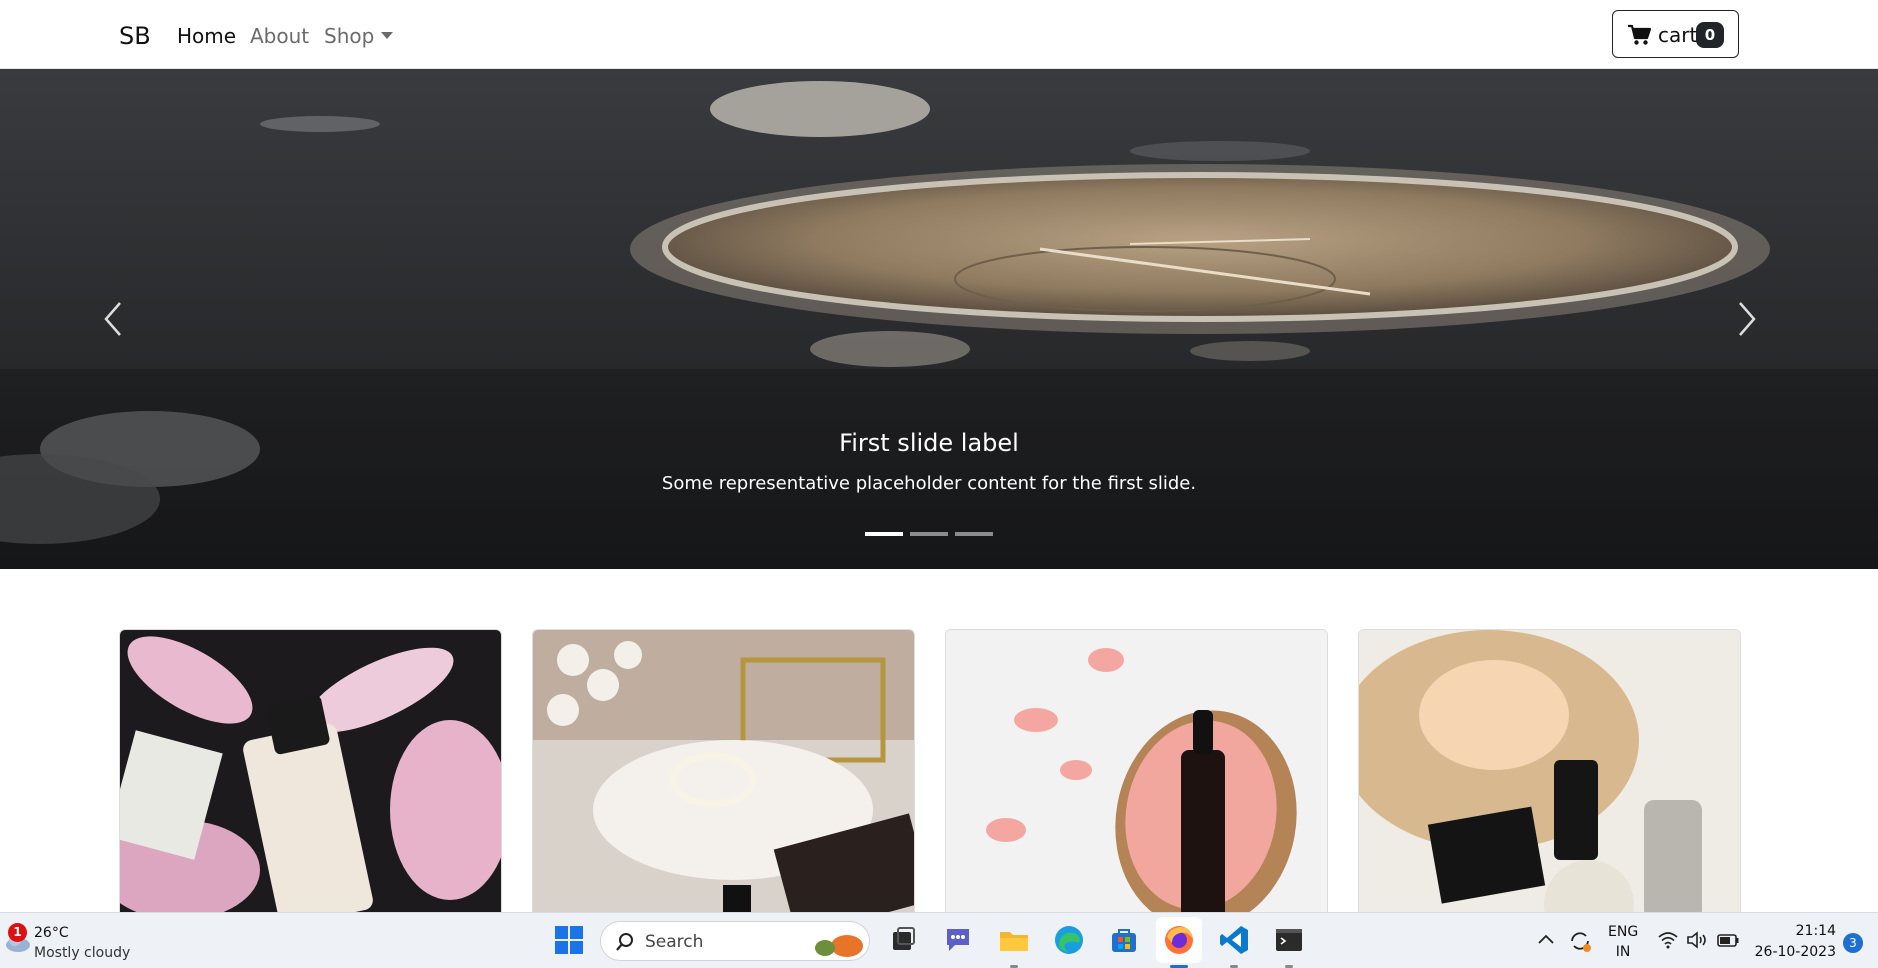  Describe the element at coordinates (51, 933) in the screenshot. I see `weather-temperature: 26°C` at that location.